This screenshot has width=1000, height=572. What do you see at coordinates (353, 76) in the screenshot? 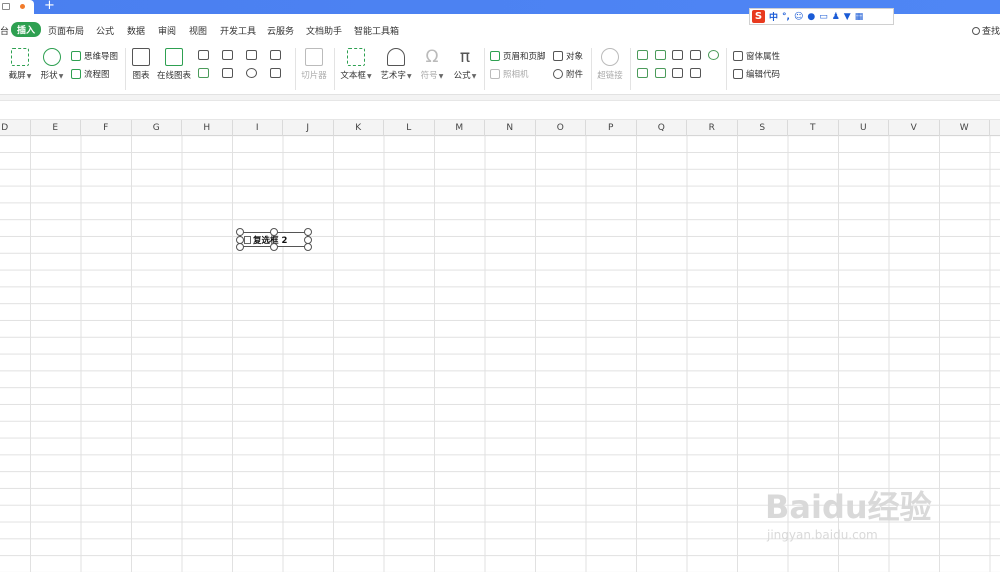
I see `textbox-label: 文本框` at bounding box center [353, 76].